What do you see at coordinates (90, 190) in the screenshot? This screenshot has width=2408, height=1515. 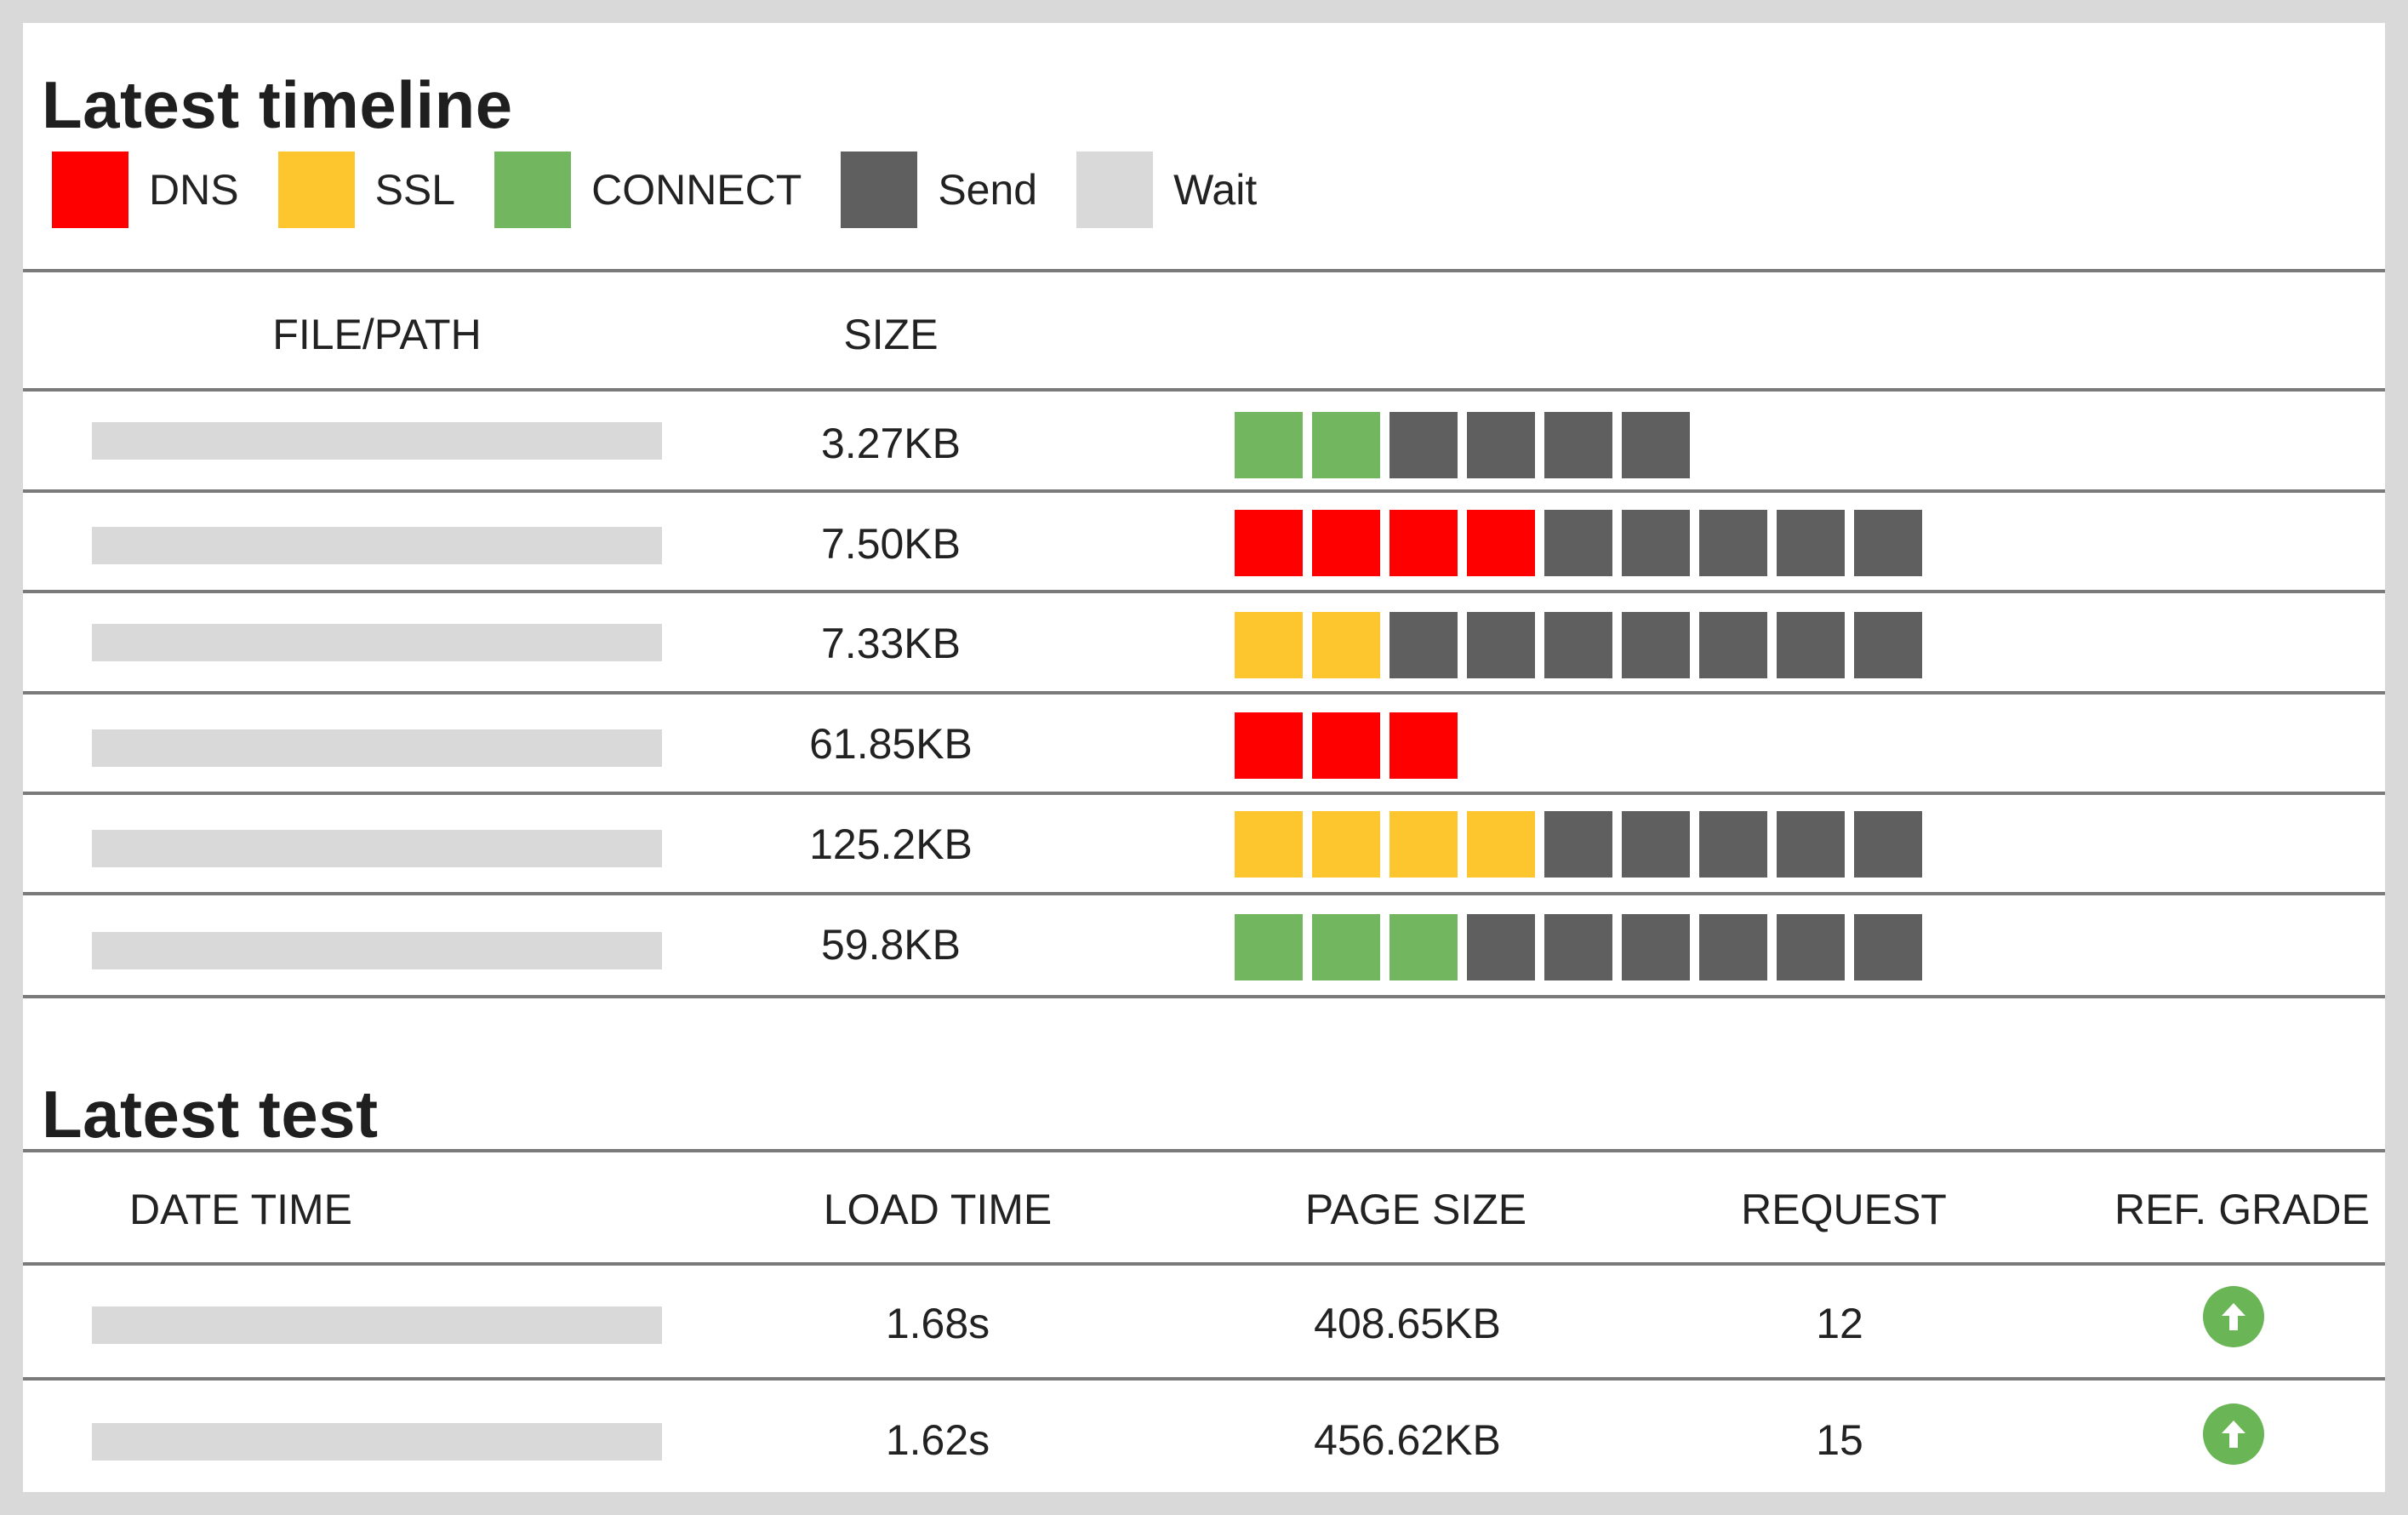 I see `legend-swatch-dns` at bounding box center [90, 190].